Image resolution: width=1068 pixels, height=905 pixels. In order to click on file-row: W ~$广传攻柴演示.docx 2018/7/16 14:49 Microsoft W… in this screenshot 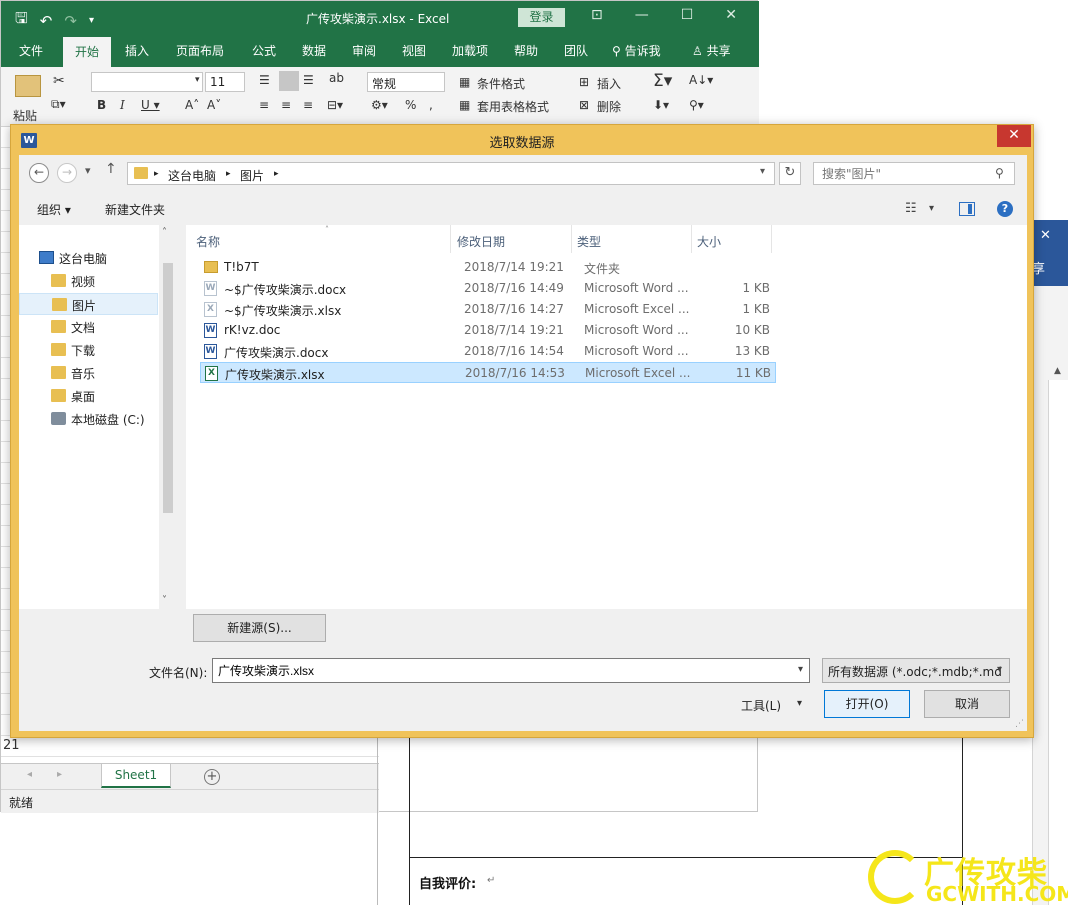, I will do `click(488, 288)`.